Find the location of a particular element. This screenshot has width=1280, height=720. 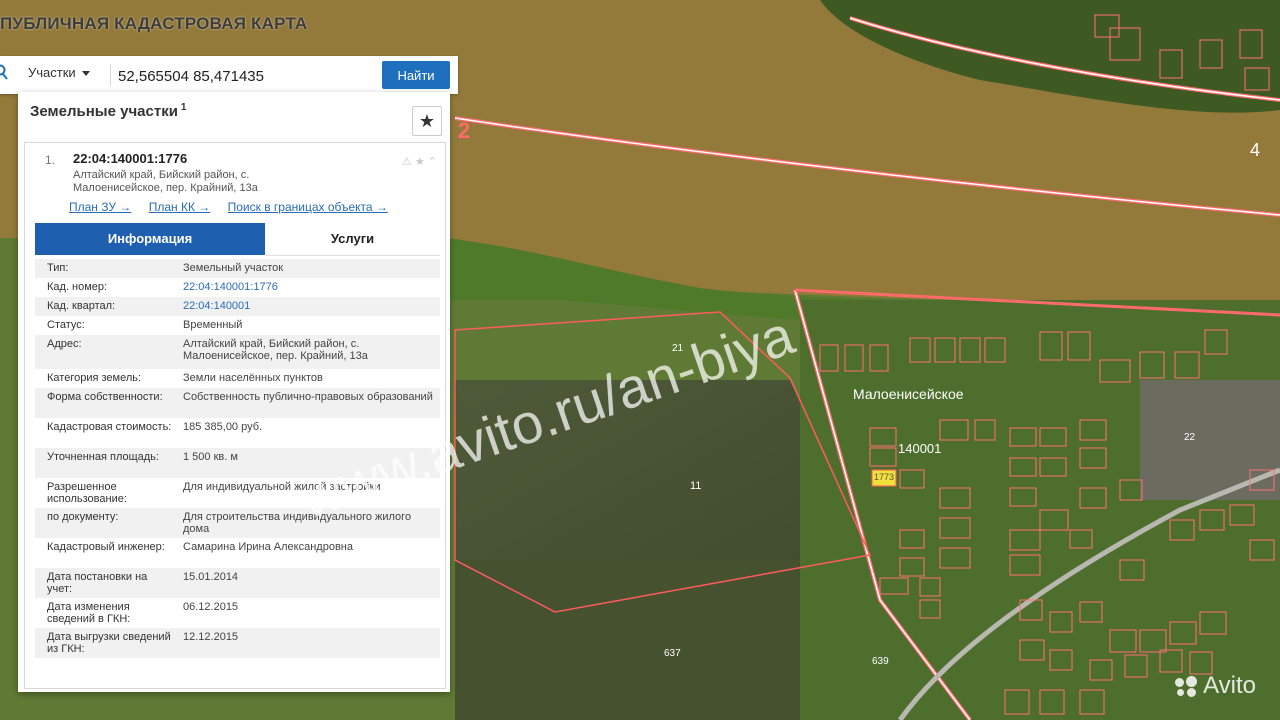

info-row: Статус: Временный is located at coordinates (237, 325).